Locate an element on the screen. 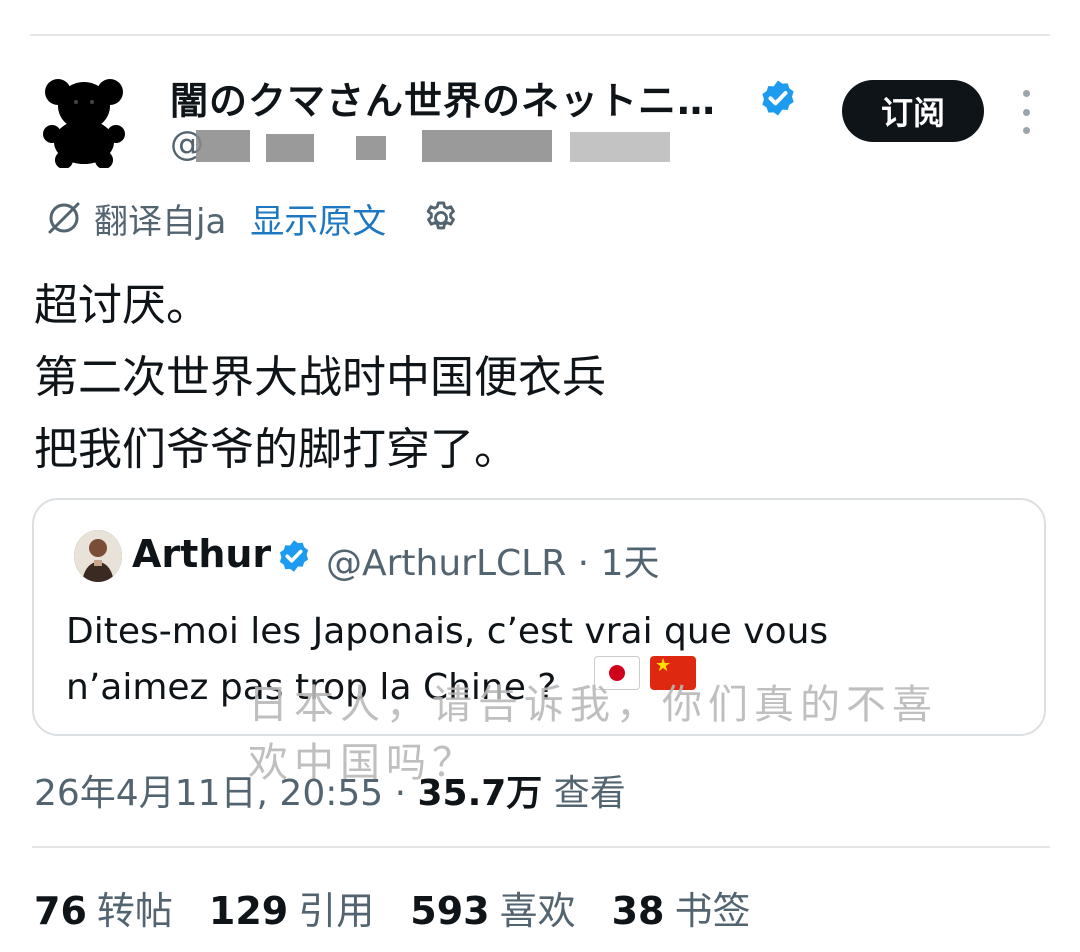  translation-row: 翻译自ja 显示原文 is located at coordinates (252, 218).